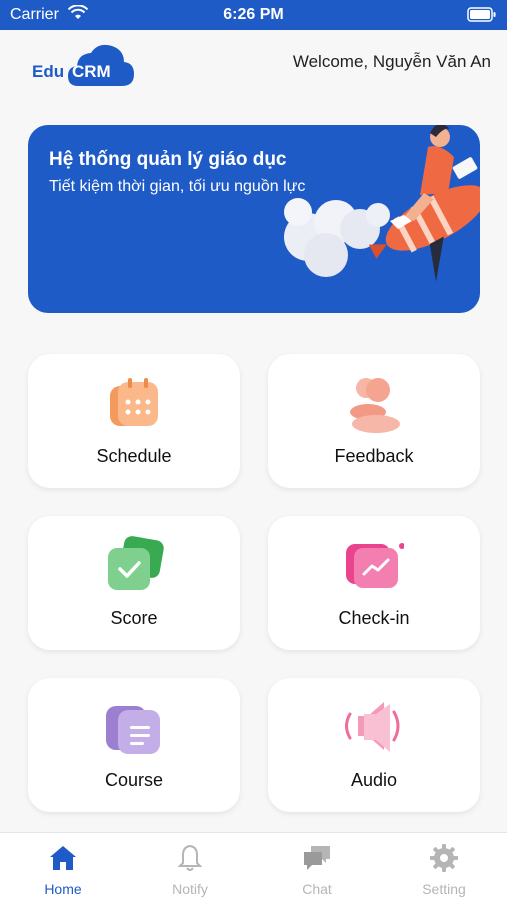  Describe the element at coordinates (382, 203) in the screenshot. I see `rocket-illustration` at that location.